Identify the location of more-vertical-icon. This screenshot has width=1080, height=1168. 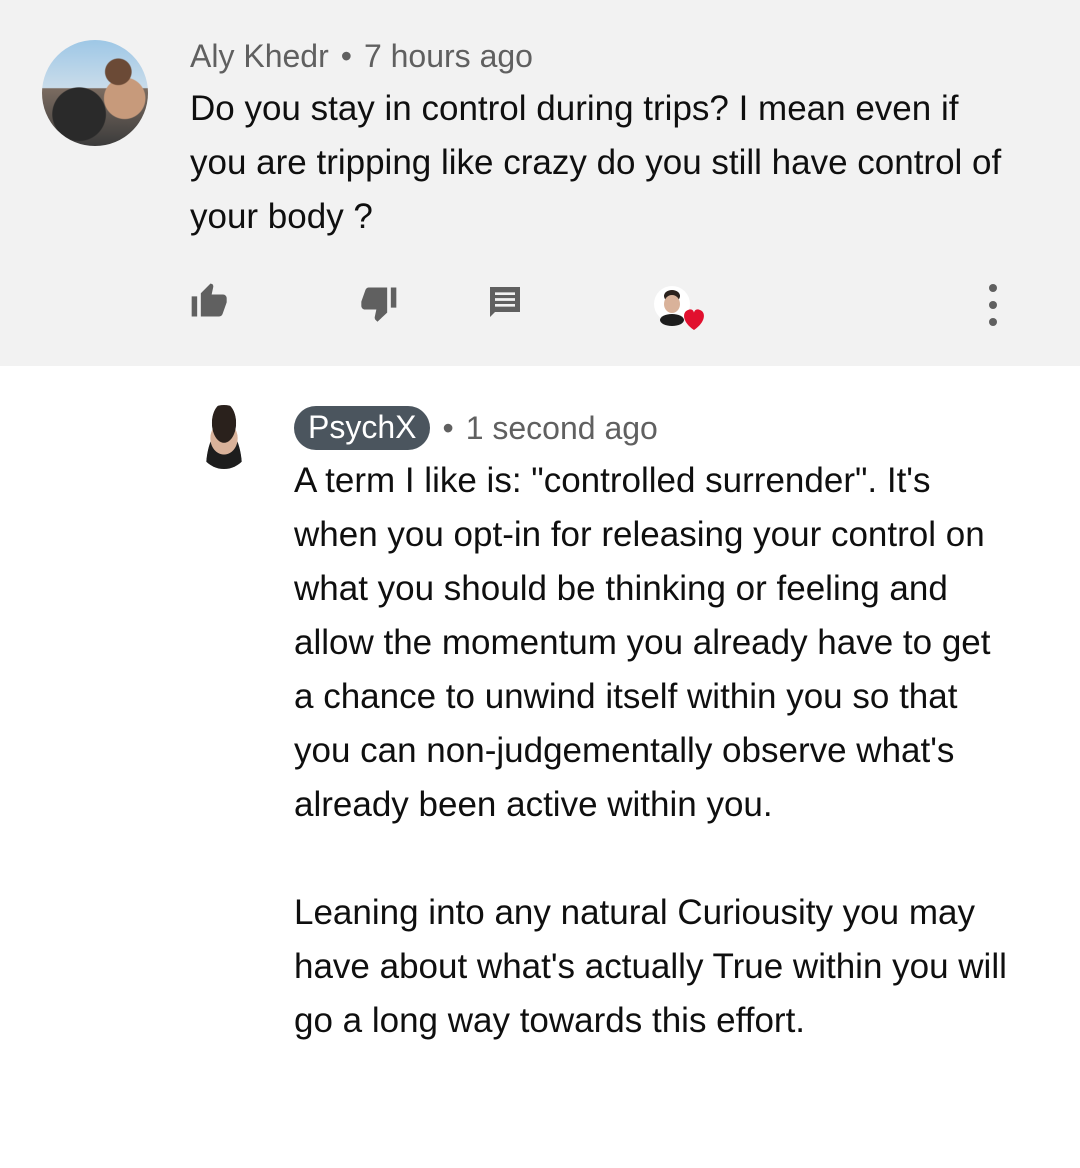
(993, 305).